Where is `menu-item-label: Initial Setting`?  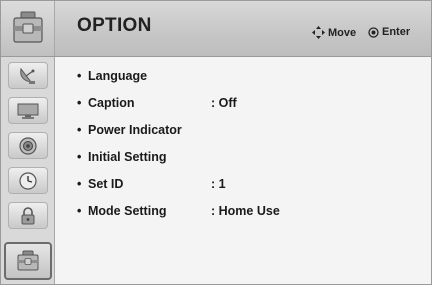 menu-item-label: Initial Setting is located at coordinates (127, 157).